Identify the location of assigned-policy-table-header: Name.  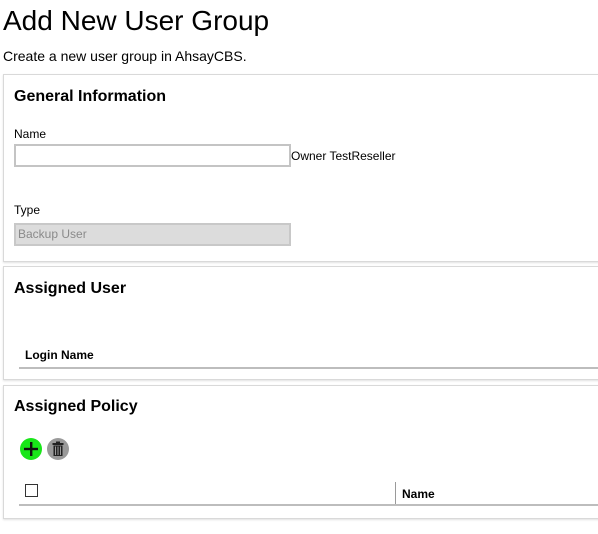
(308, 493).